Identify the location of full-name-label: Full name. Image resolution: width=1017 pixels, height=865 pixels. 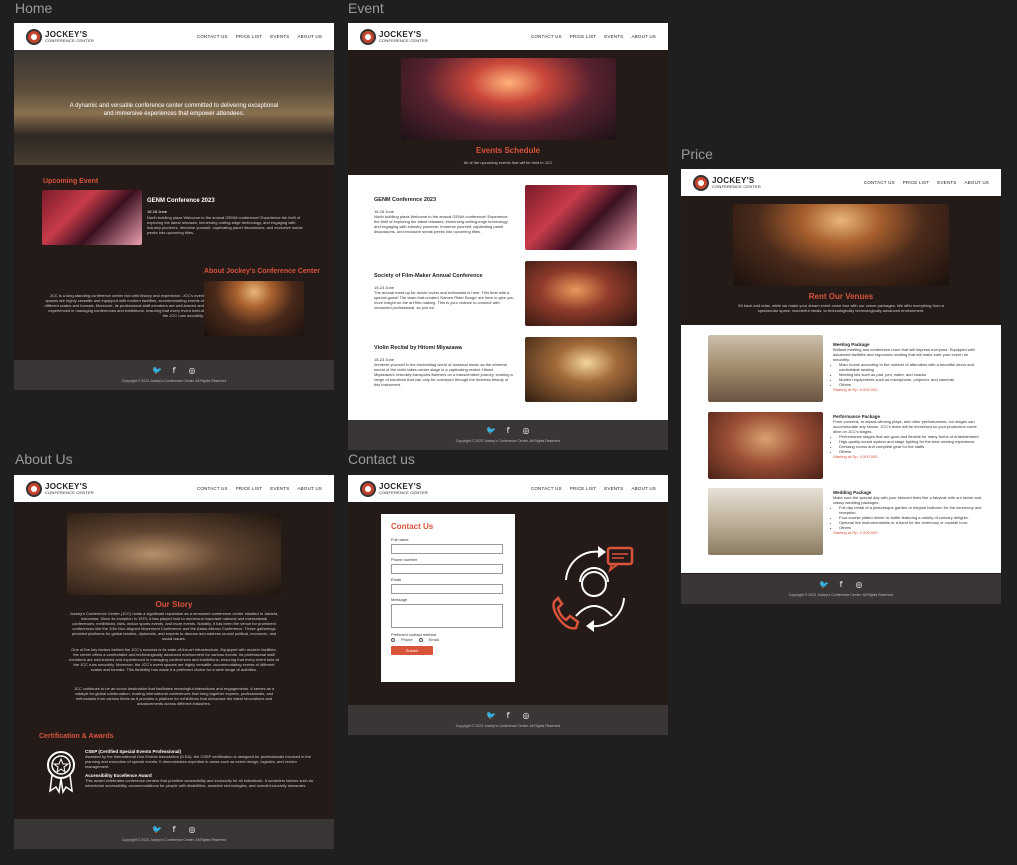
(400, 539).